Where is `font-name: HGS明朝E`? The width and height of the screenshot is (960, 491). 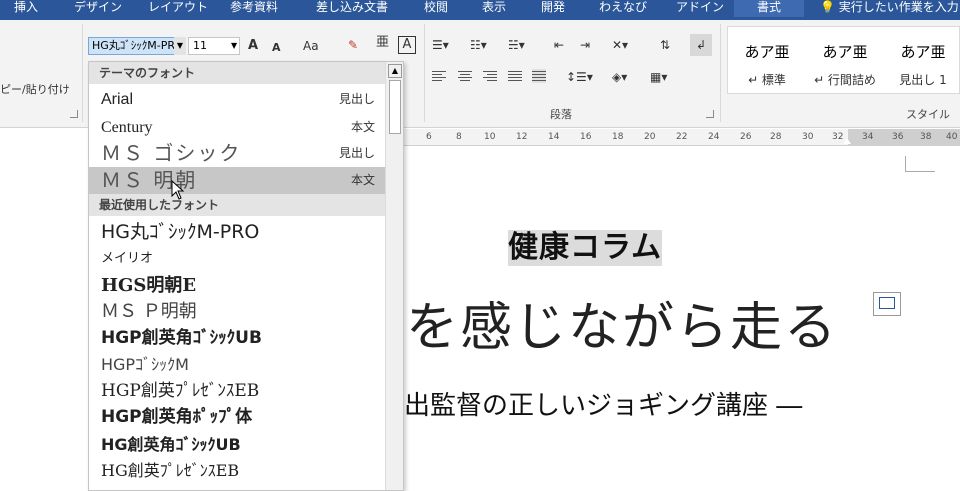
font-name: HGS明朝E is located at coordinates (149, 285).